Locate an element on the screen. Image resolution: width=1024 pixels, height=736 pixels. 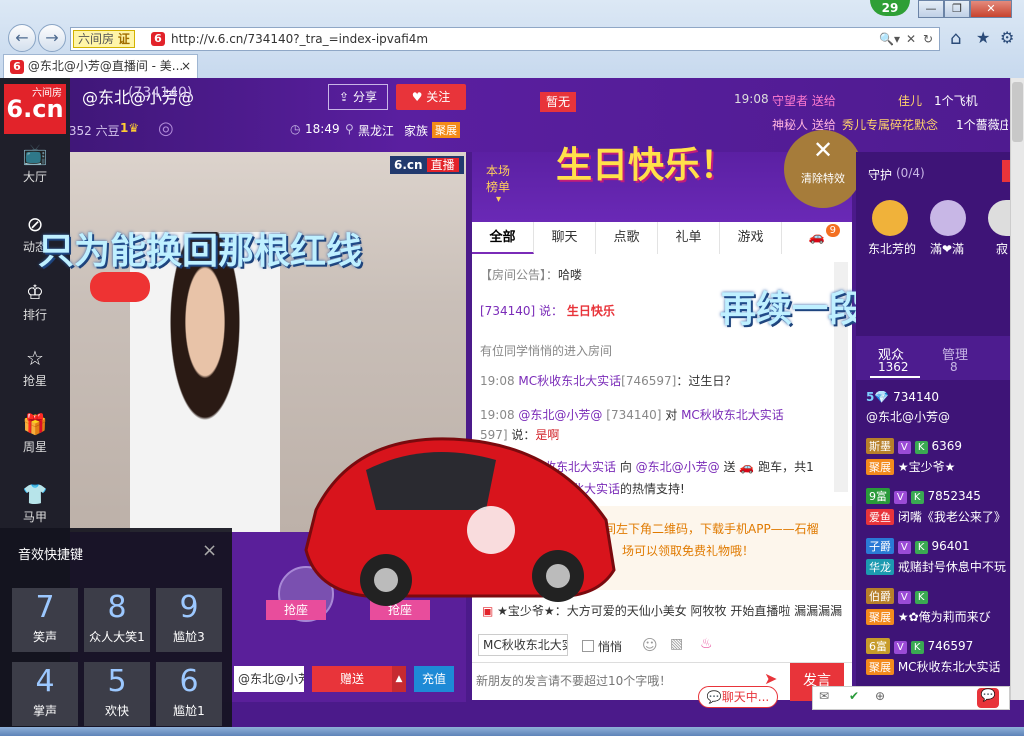
microphone is located at coordinates (120, 287).